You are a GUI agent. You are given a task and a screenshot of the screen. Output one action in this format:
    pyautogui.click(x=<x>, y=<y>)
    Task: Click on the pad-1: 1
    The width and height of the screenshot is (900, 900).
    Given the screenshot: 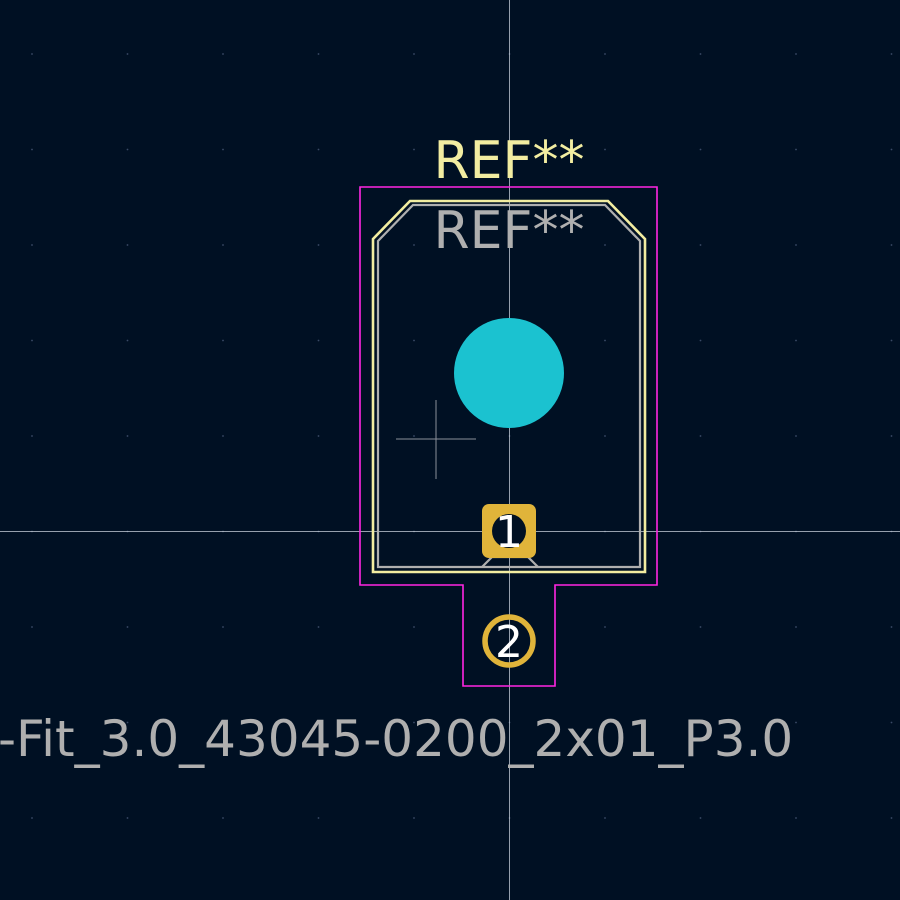 What is the action you would take?
    pyautogui.click(x=509, y=531)
    